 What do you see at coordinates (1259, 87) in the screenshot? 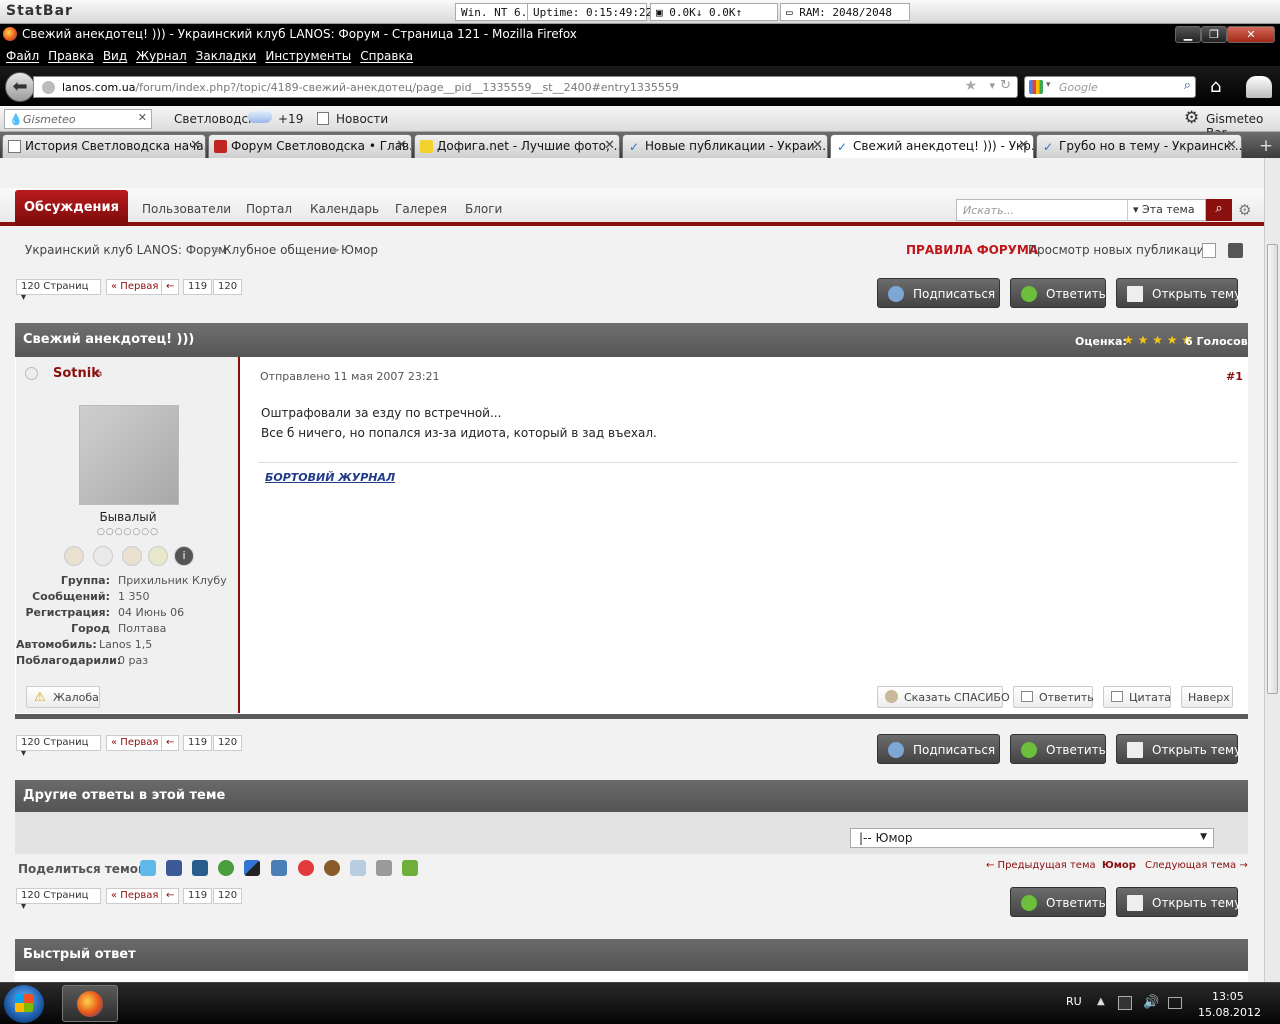
I see `weather-widget-icon` at bounding box center [1259, 87].